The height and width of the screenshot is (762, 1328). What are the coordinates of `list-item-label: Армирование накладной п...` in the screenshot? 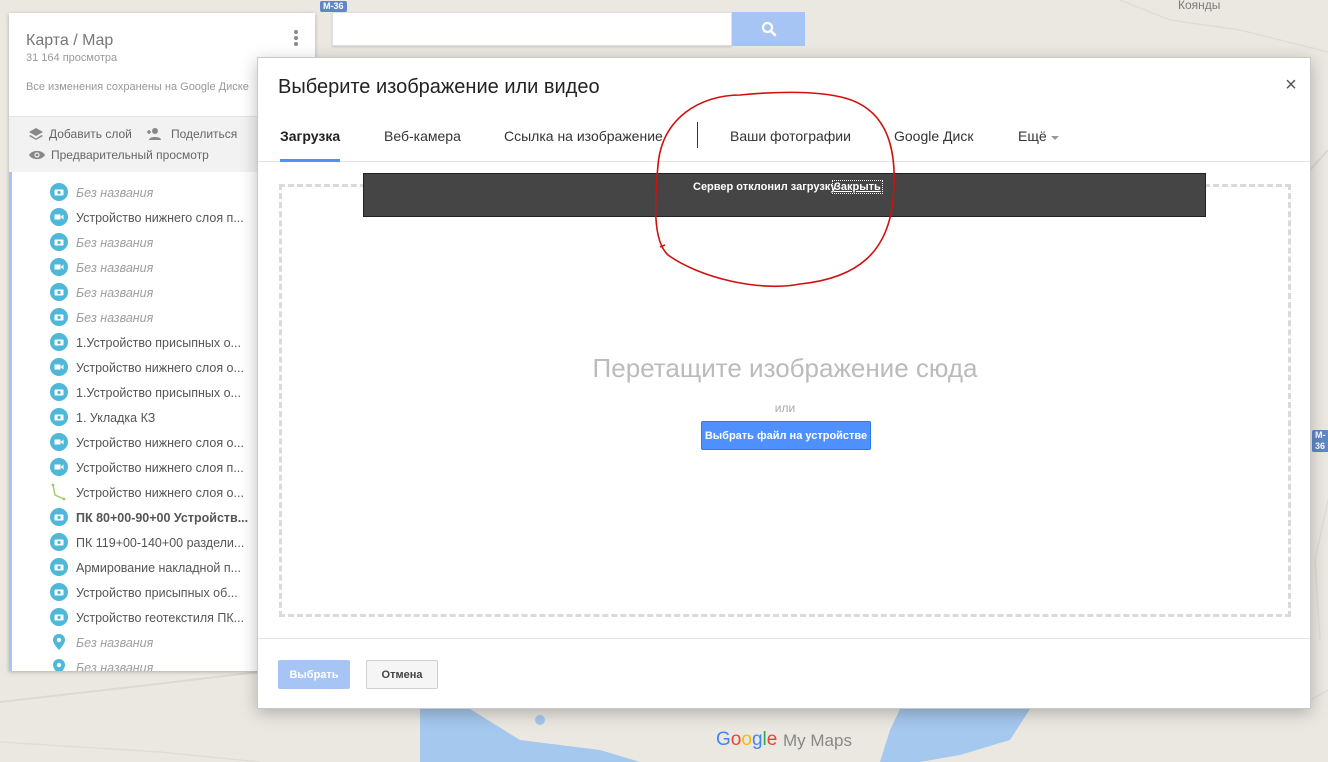 It's located at (159, 567).